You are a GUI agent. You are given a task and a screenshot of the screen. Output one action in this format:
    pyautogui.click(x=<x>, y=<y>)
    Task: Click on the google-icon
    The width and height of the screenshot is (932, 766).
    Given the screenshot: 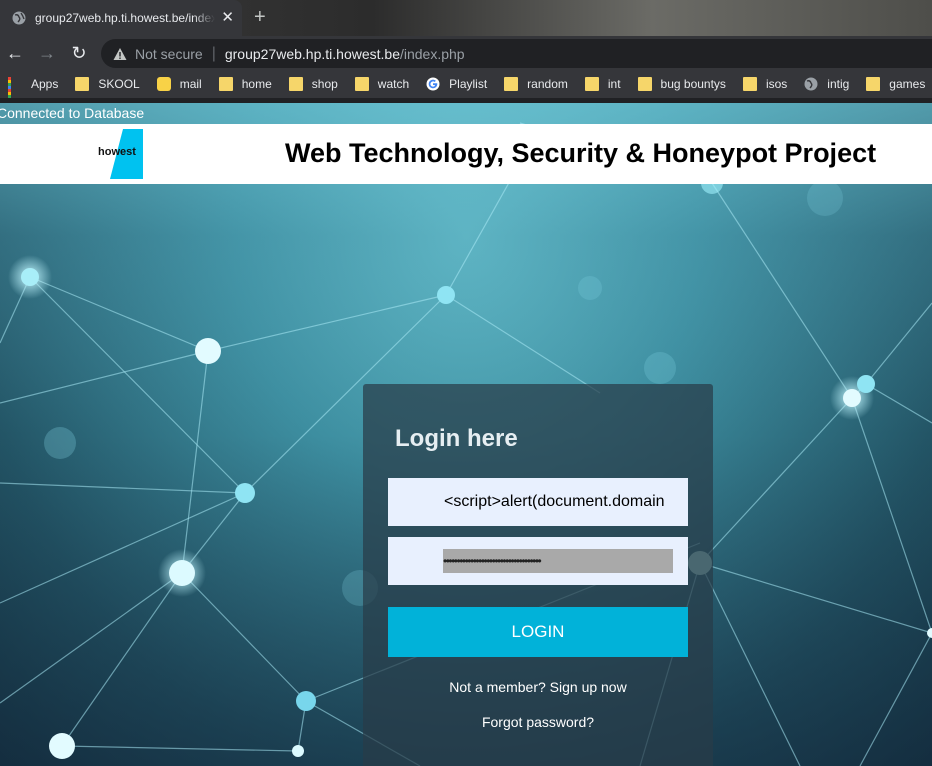 What is the action you would take?
    pyautogui.click(x=433, y=84)
    